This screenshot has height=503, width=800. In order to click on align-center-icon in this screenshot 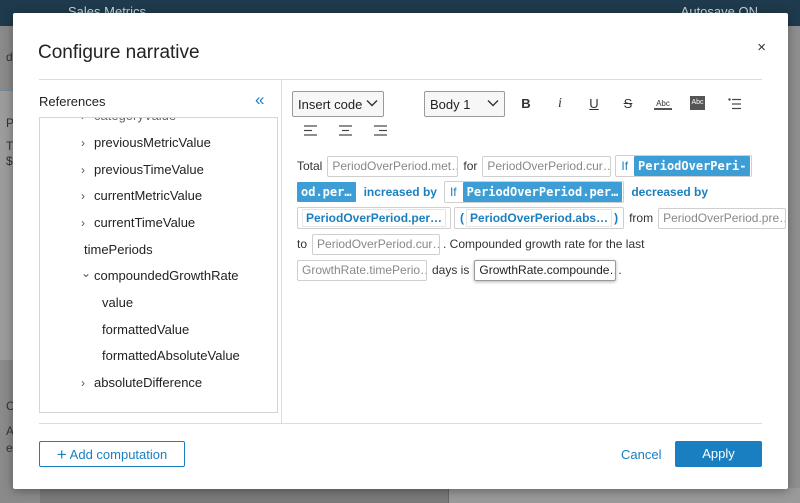, I will do `click(345, 130)`.